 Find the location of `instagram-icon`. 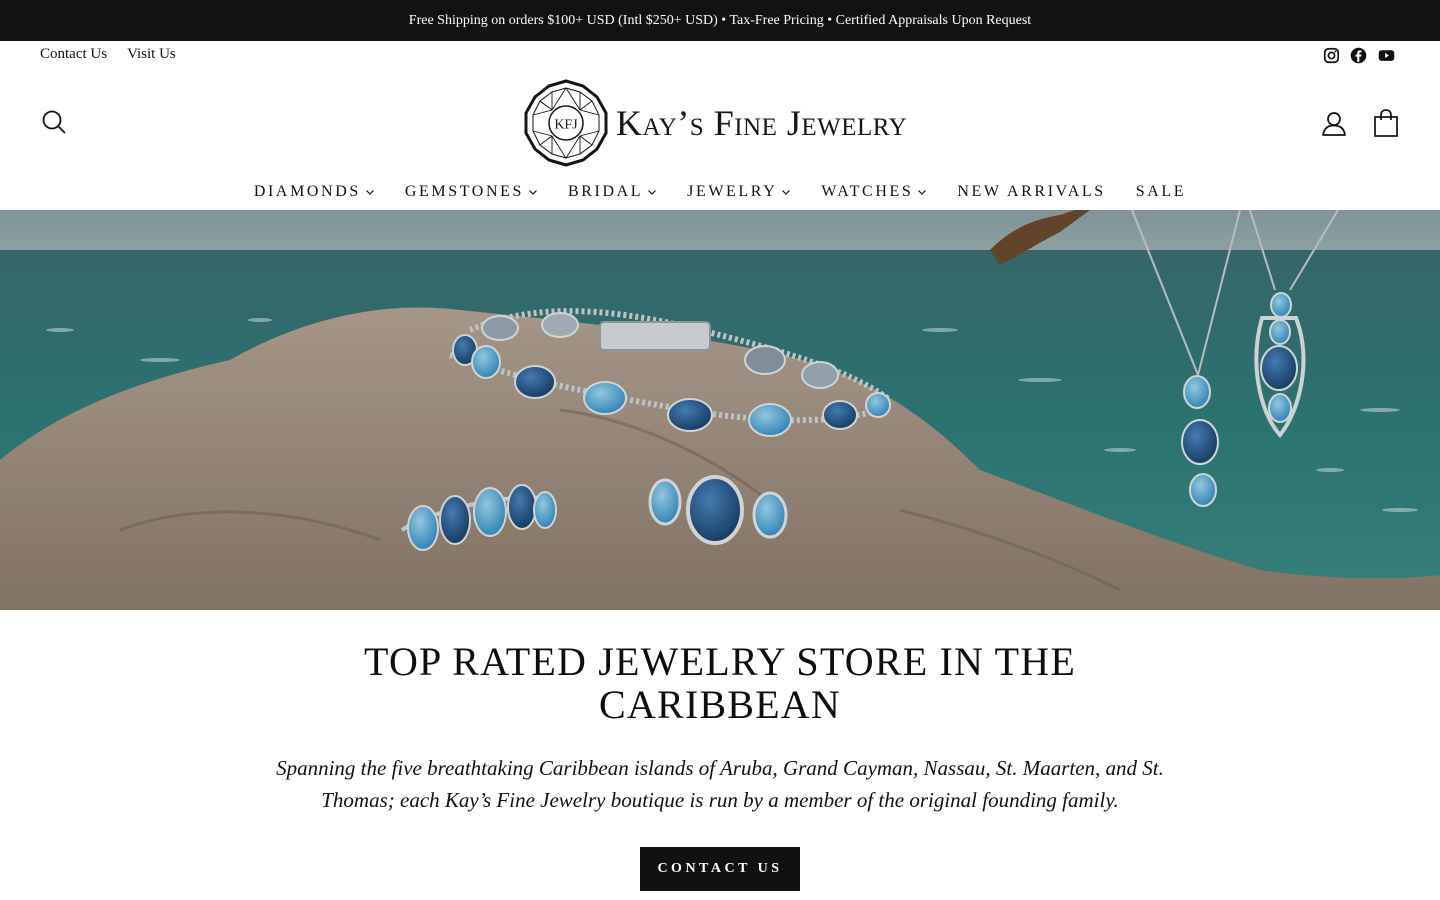

instagram-icon is located at coordinates (1331, 55).